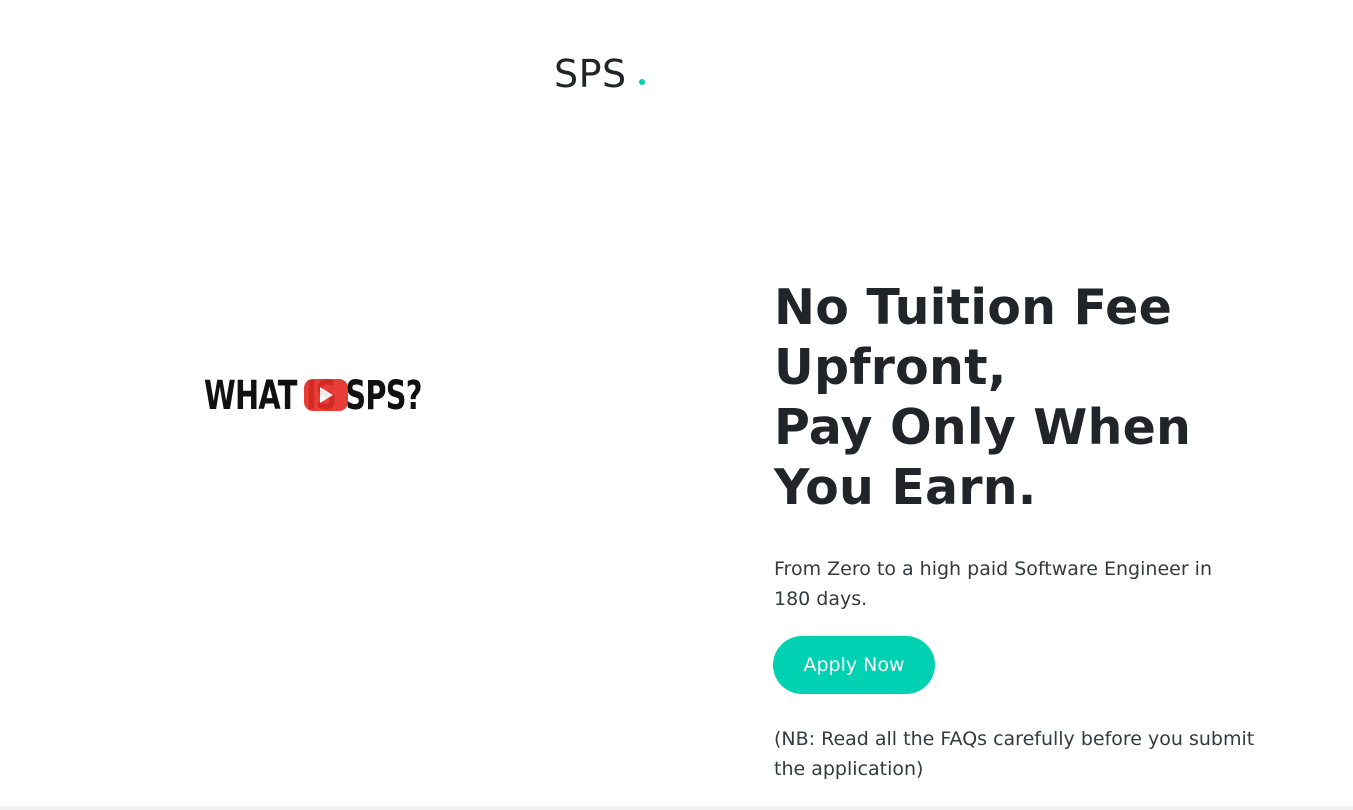 The width and height of the screenshot is (1353, 810). Describe the element at coordinates (890, 367) in the screenshot. I see `hero-title-line: Upfront,` at that location.